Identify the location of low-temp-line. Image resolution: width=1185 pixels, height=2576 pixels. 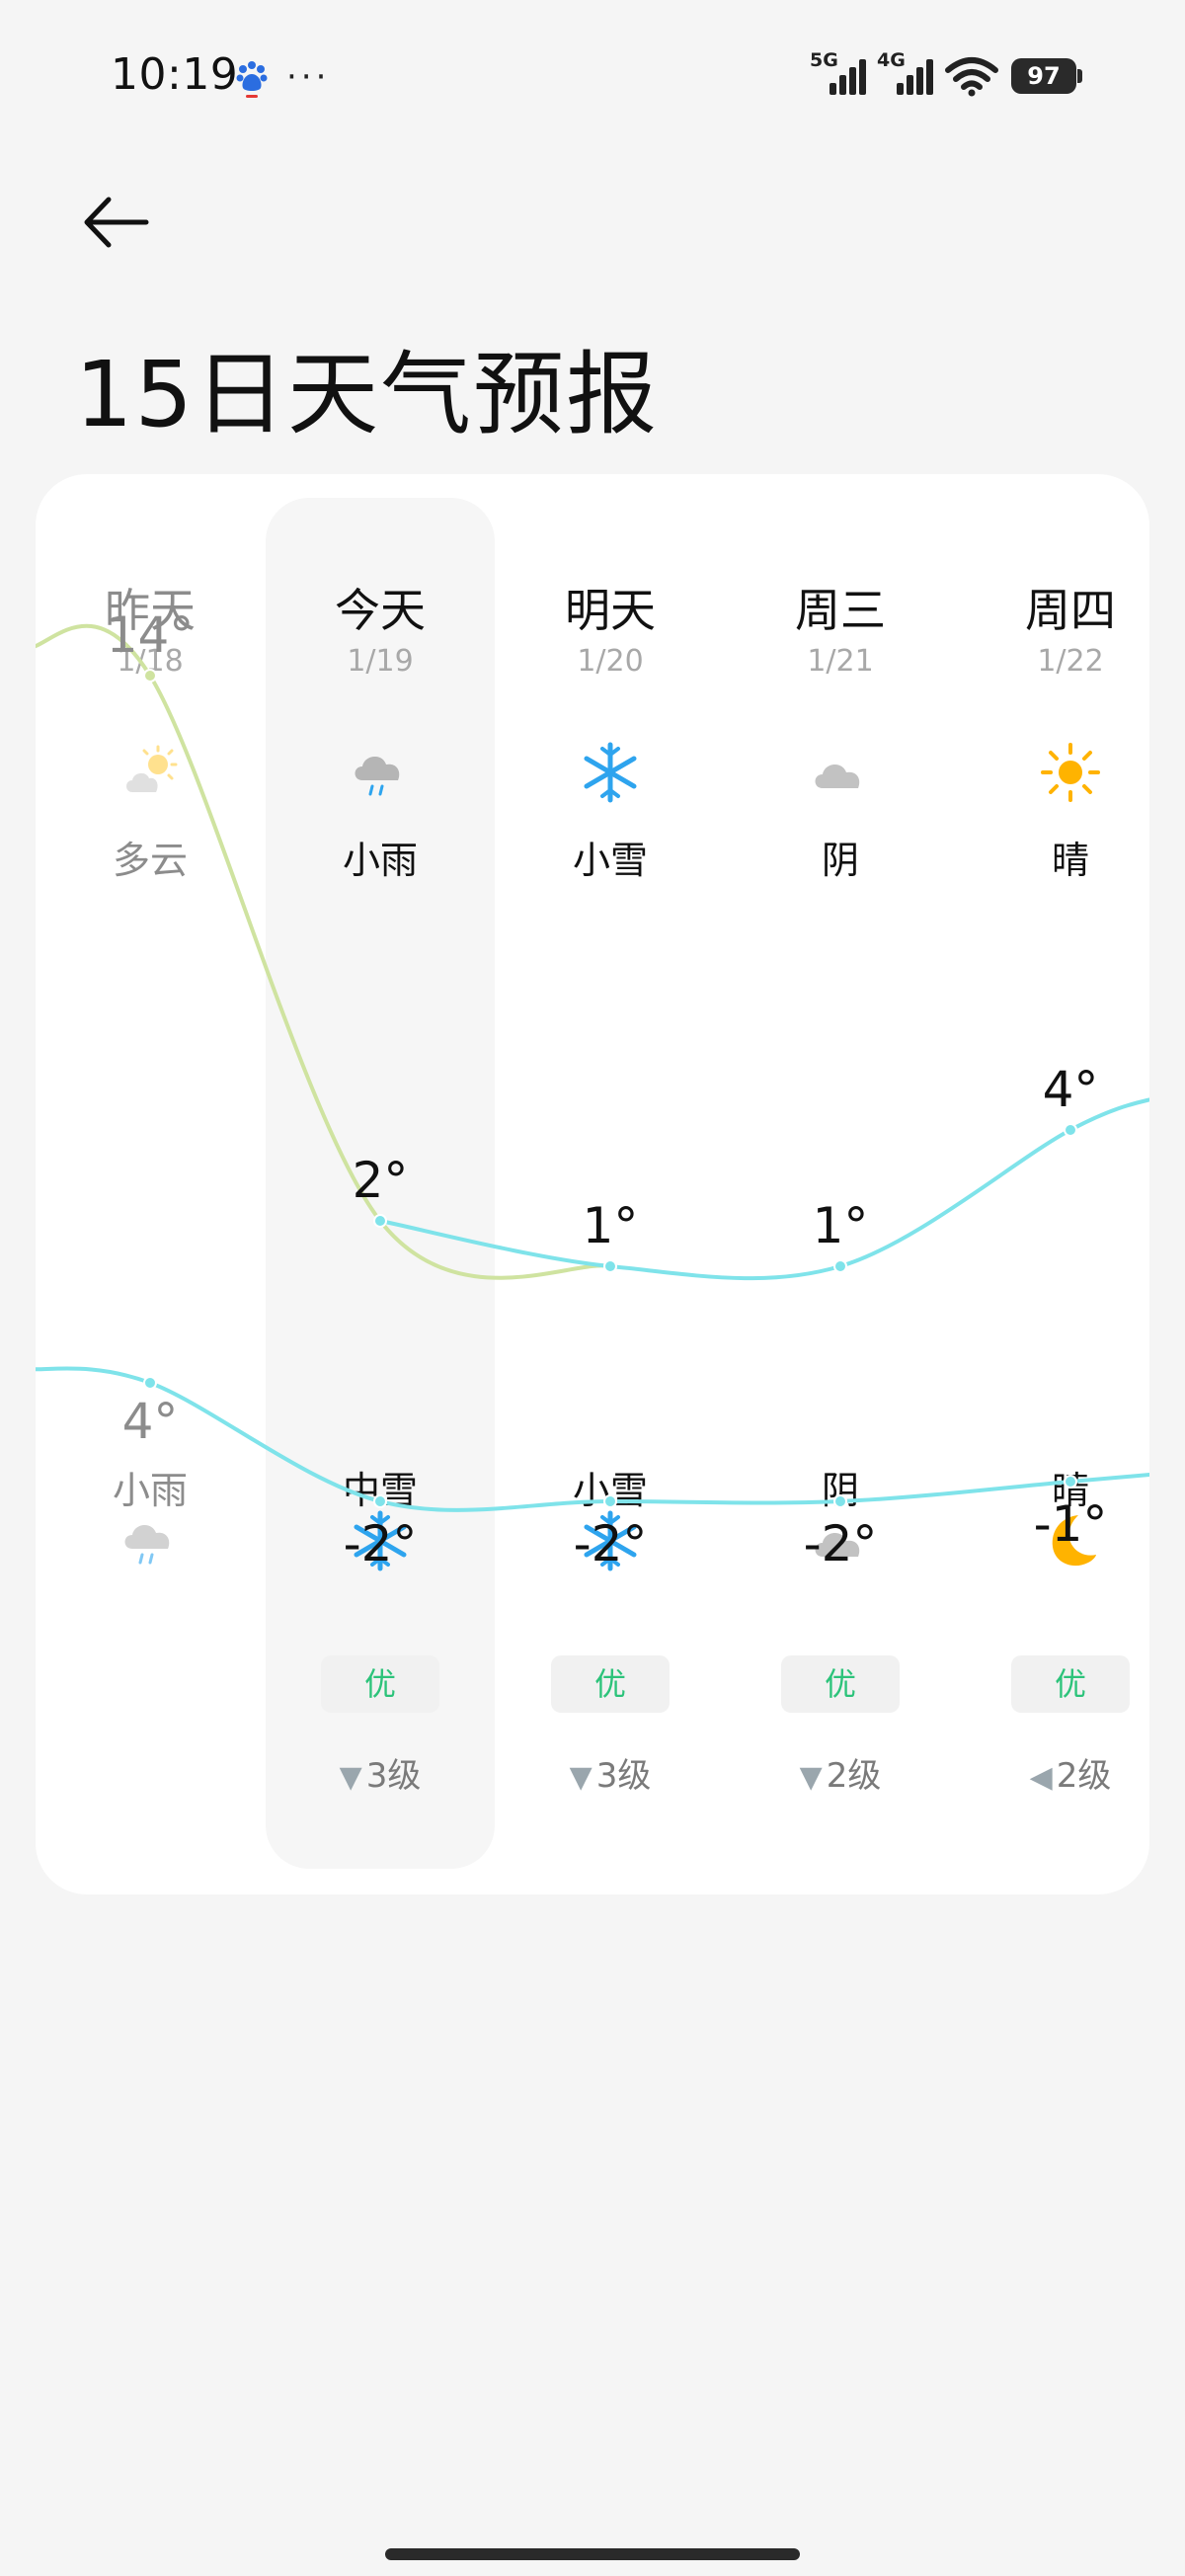
(592, 1439).